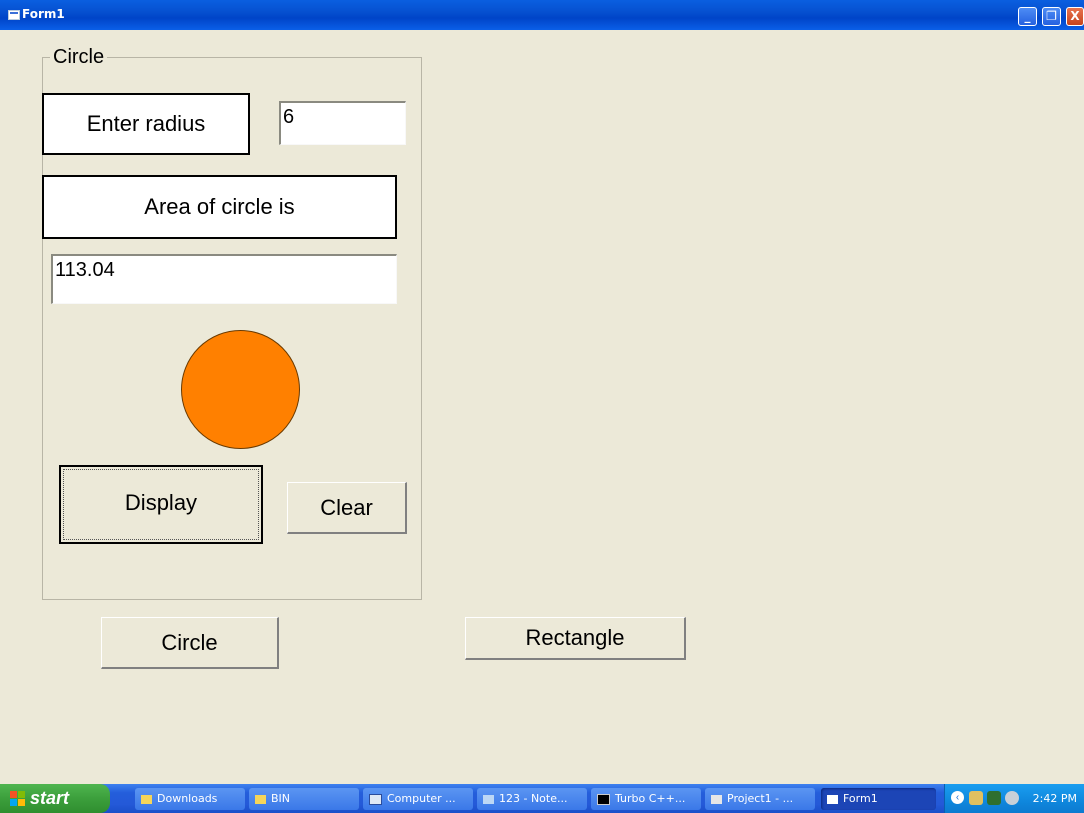 This screenshot has height=813, width=1084. What do you see at coordinates (79, 57) in the screenshot?
I see `frame-caption: Circle` at bounding box center [79, 57].